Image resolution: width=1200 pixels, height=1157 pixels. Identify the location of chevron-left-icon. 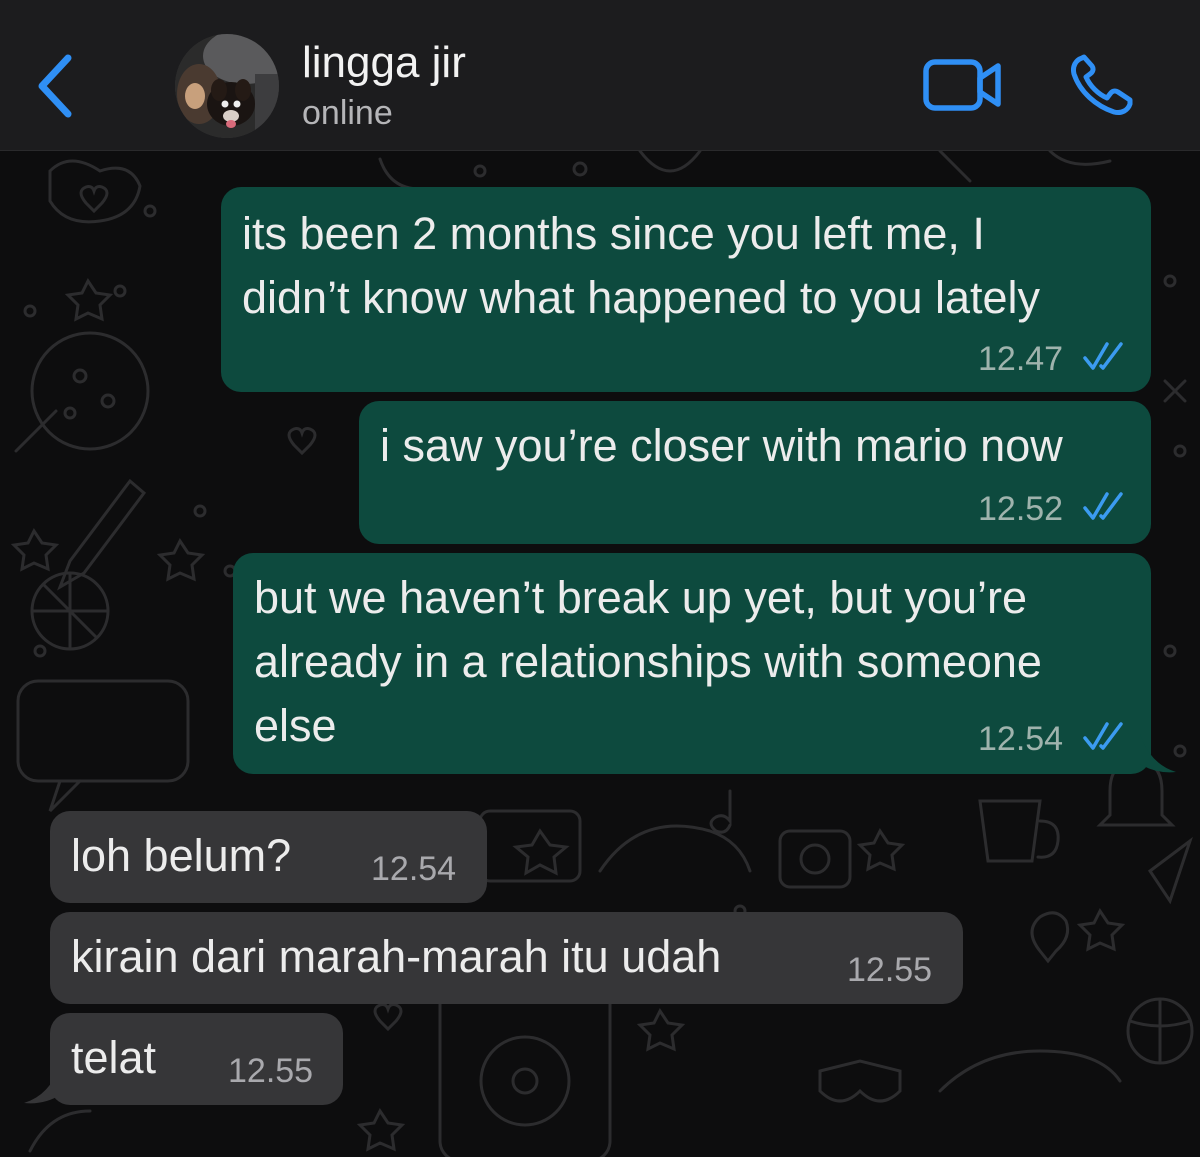
(55, 86).